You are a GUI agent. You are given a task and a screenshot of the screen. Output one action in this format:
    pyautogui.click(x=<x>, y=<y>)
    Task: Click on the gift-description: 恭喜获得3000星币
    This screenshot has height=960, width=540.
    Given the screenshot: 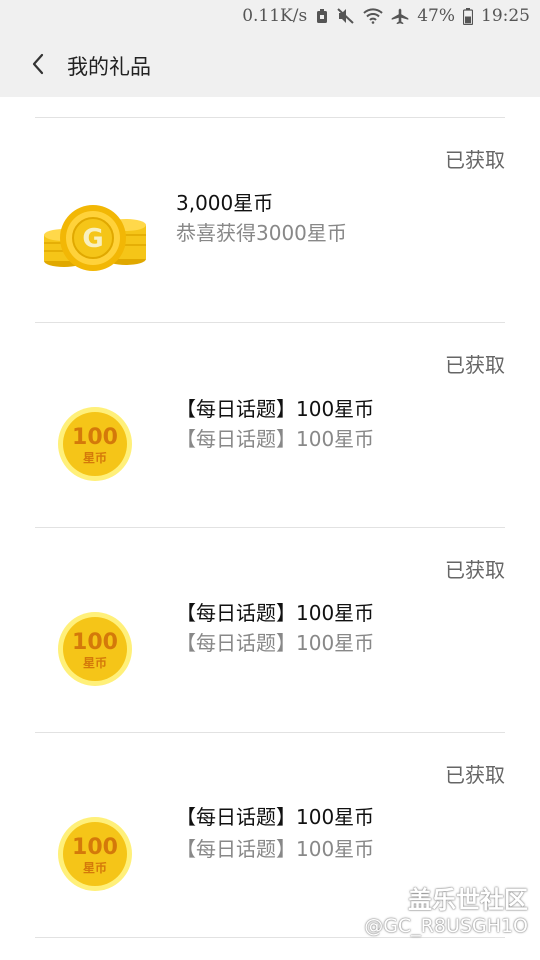 What is the action you would take?
    pyautogui.click(x=261, y=233)
    